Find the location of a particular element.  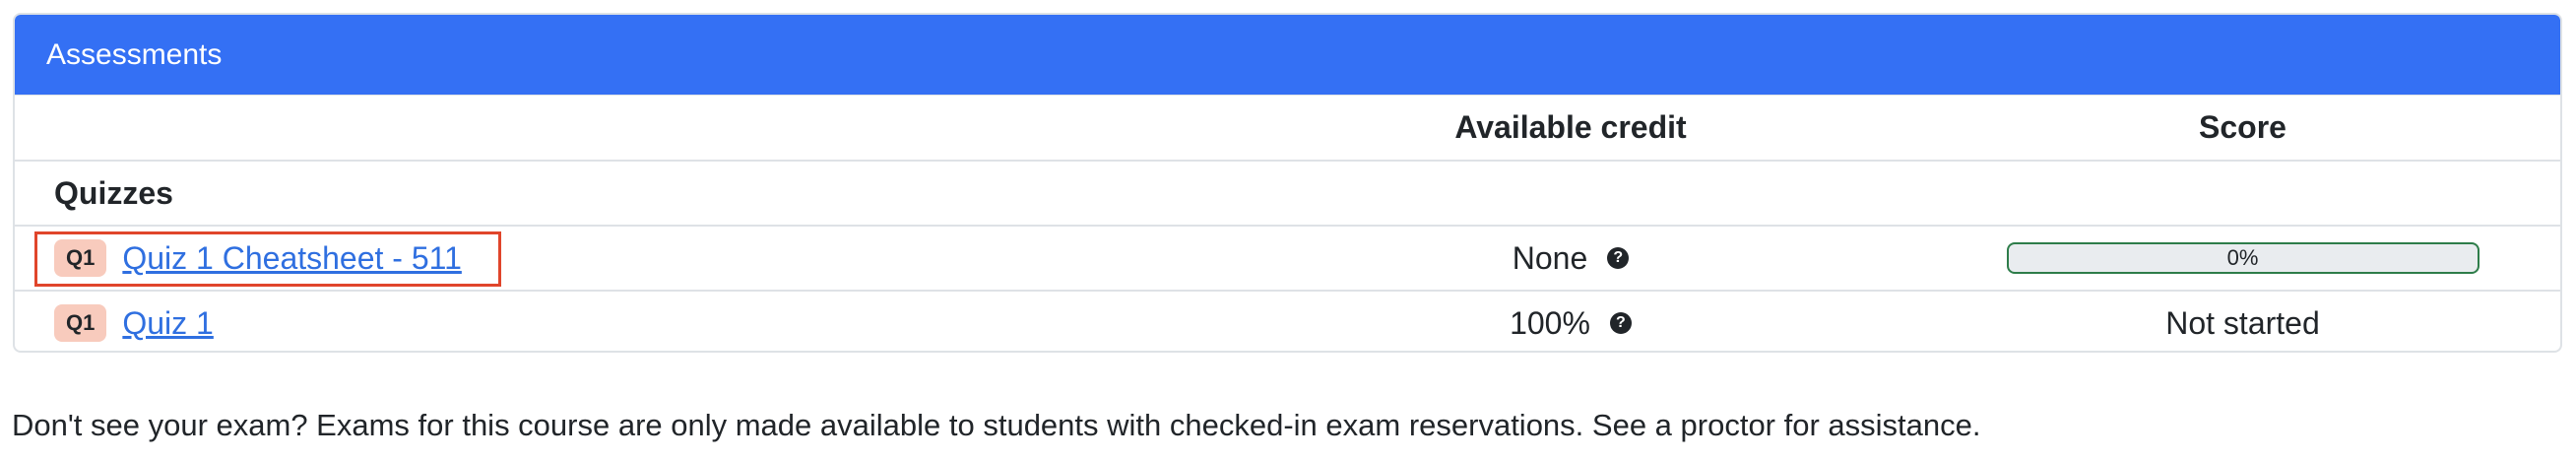

column-header-score: Score is located at coordinates (2242, 127).